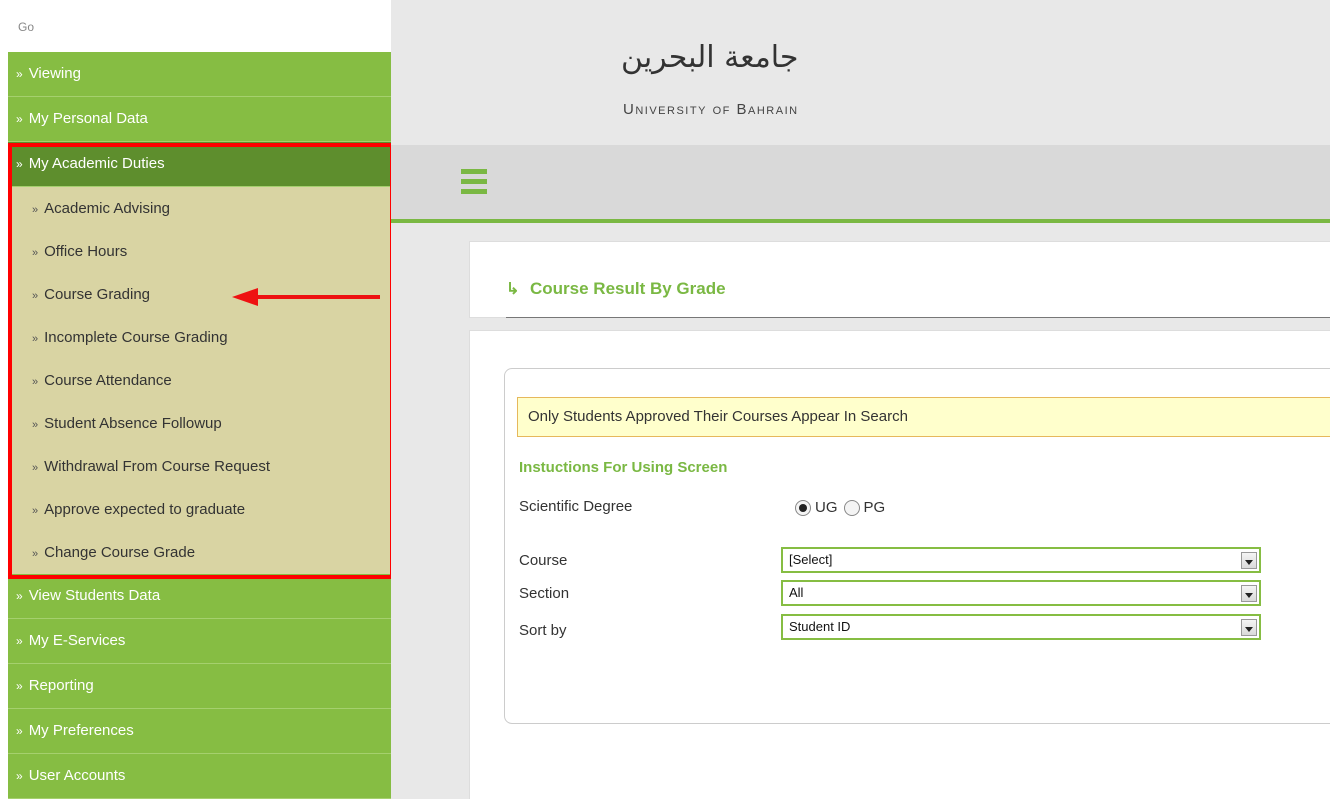 Image resolution: width=1330 pixels, height=799 pixels. Describe the element at coordinates (623, 467) in the screenshot. I see `instructions-link: Instuctions For Using Screen` at that location.